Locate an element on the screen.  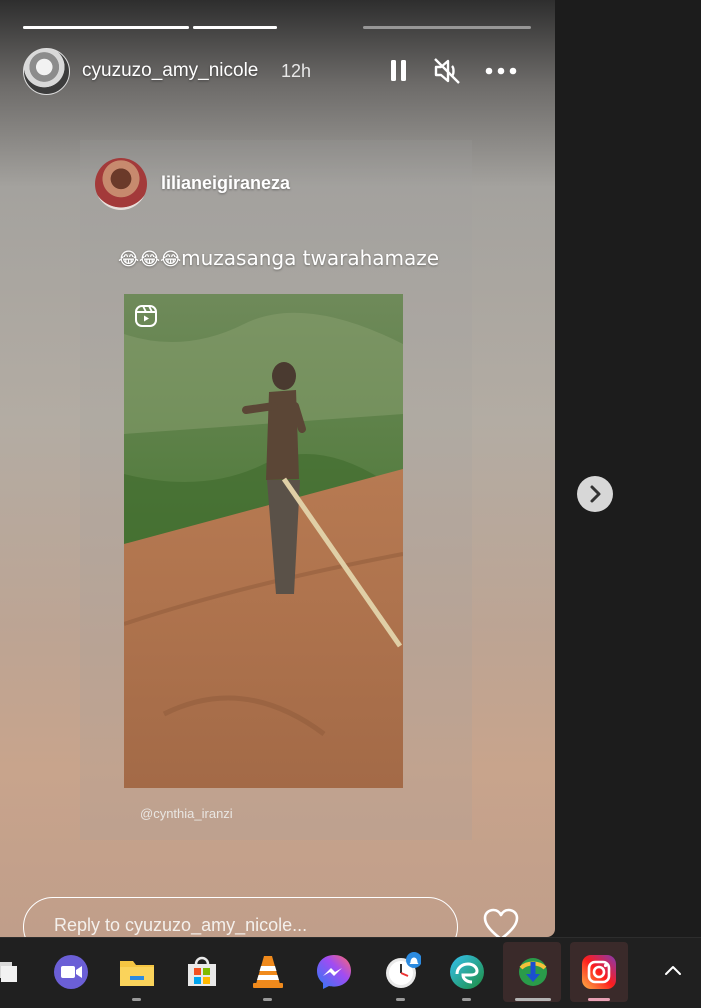
reply-input is located at coordinates (244, 925).